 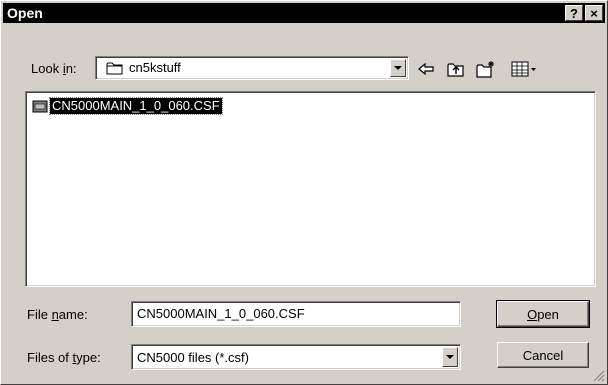 What do you see at coordinates (594, 13) in the screenshot?
I see `close-button: ×` at bounding box center [594, 13].